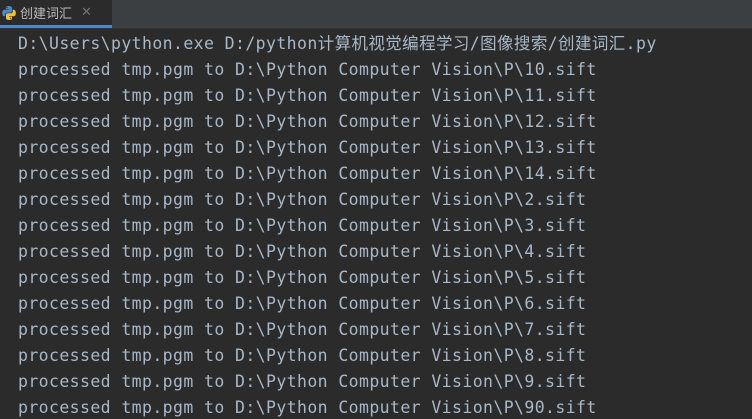 The width and height of the screenshot is (752, 419). Describe the element at coordinates (46, 14) in the screenshot. I see `tab-label: 创建词汇` at that location.